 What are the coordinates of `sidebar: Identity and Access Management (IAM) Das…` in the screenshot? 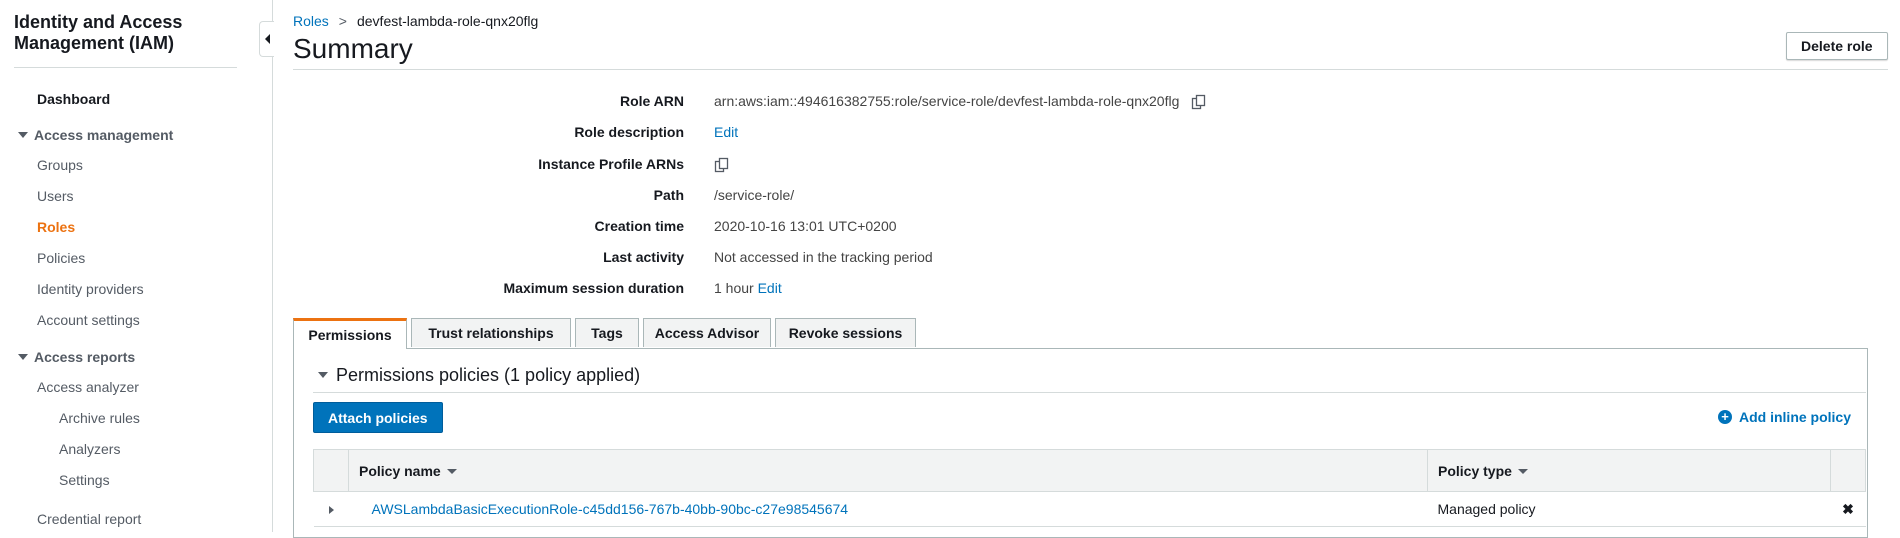 It's located at (136, 266).